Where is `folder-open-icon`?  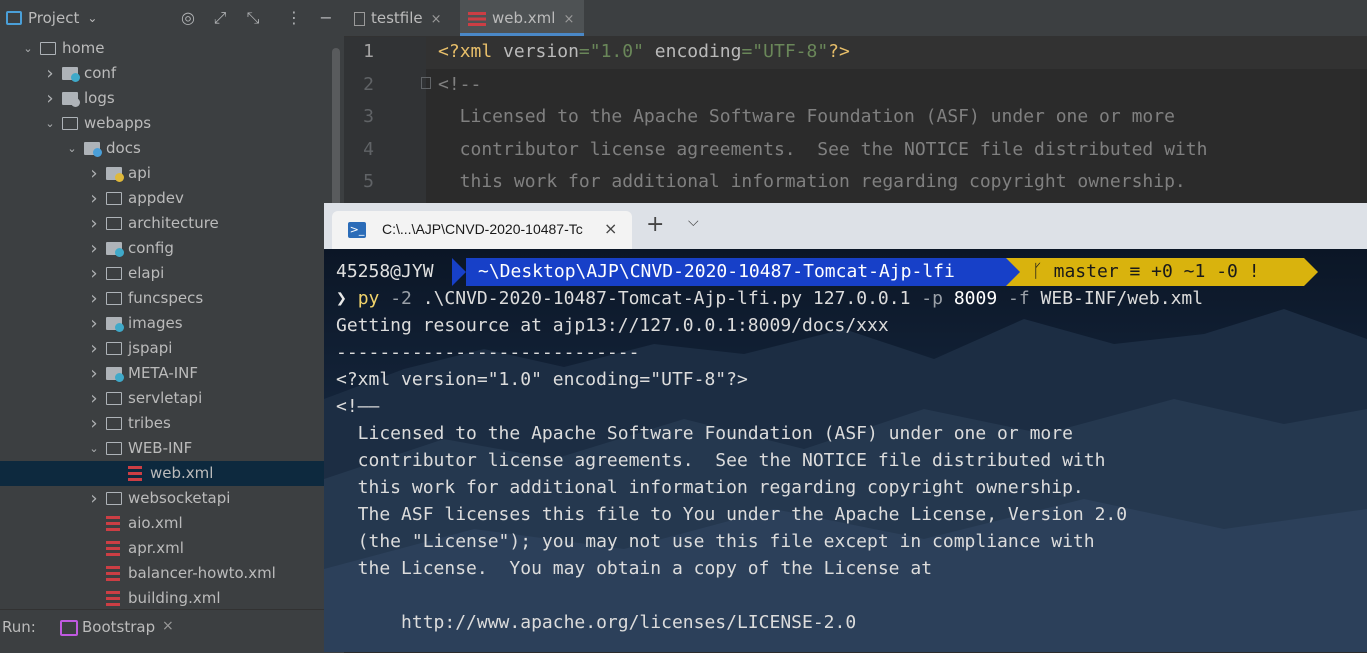
folder-open-icon is located at coordinates (114, 448).